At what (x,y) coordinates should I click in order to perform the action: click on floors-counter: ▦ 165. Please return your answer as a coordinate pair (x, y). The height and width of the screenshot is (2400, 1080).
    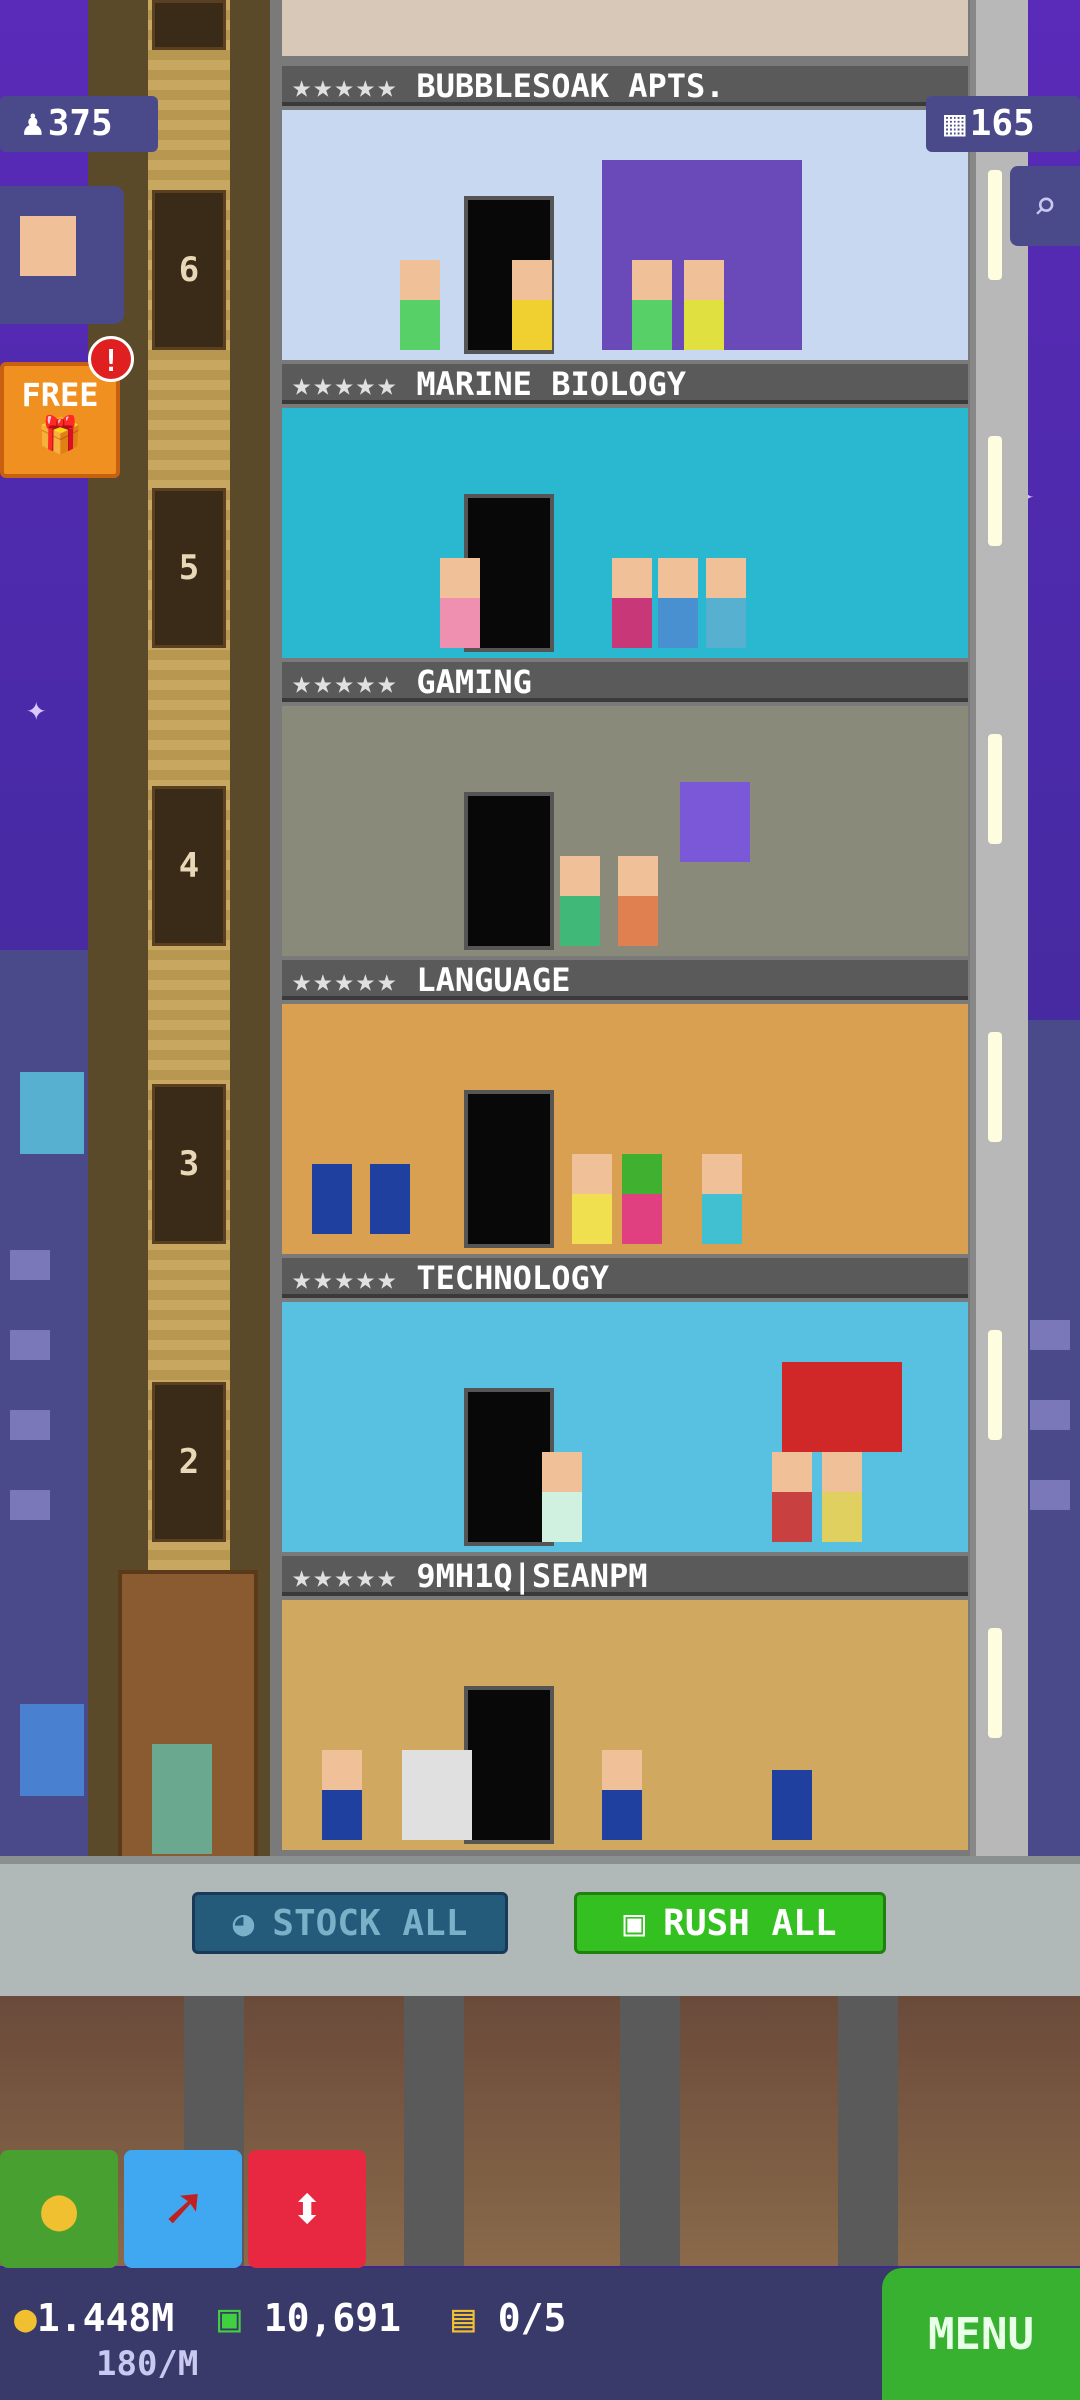
    Looking at the image, I should click on (1003, 124).